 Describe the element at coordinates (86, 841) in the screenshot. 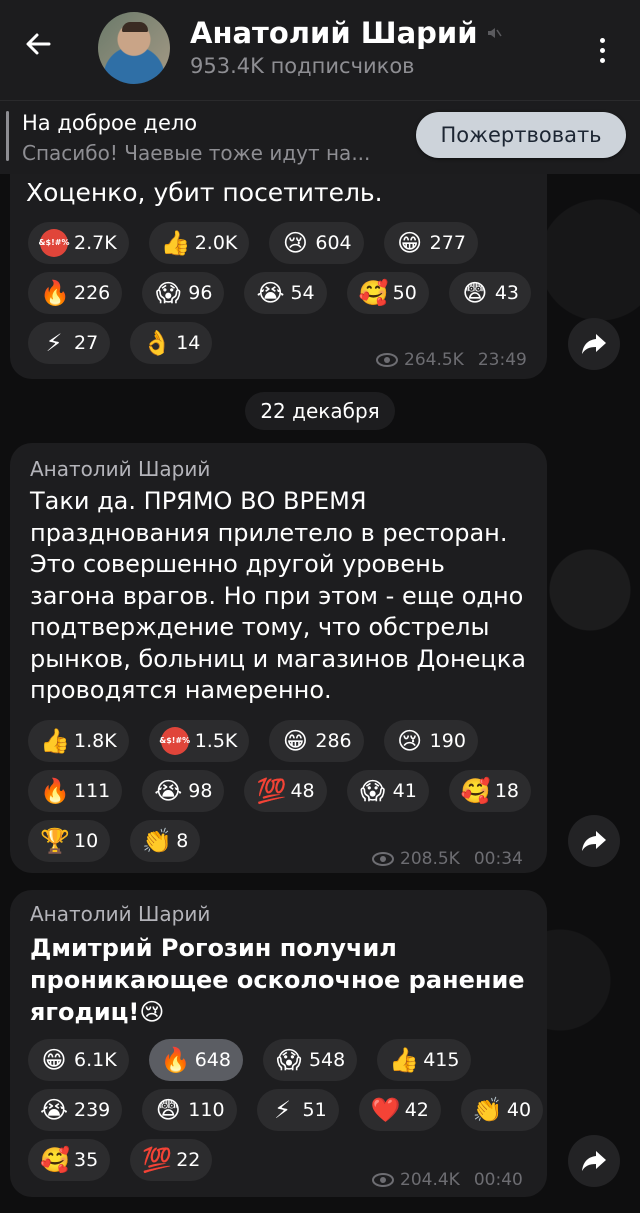

I see `reaction-count: 10` at that location.